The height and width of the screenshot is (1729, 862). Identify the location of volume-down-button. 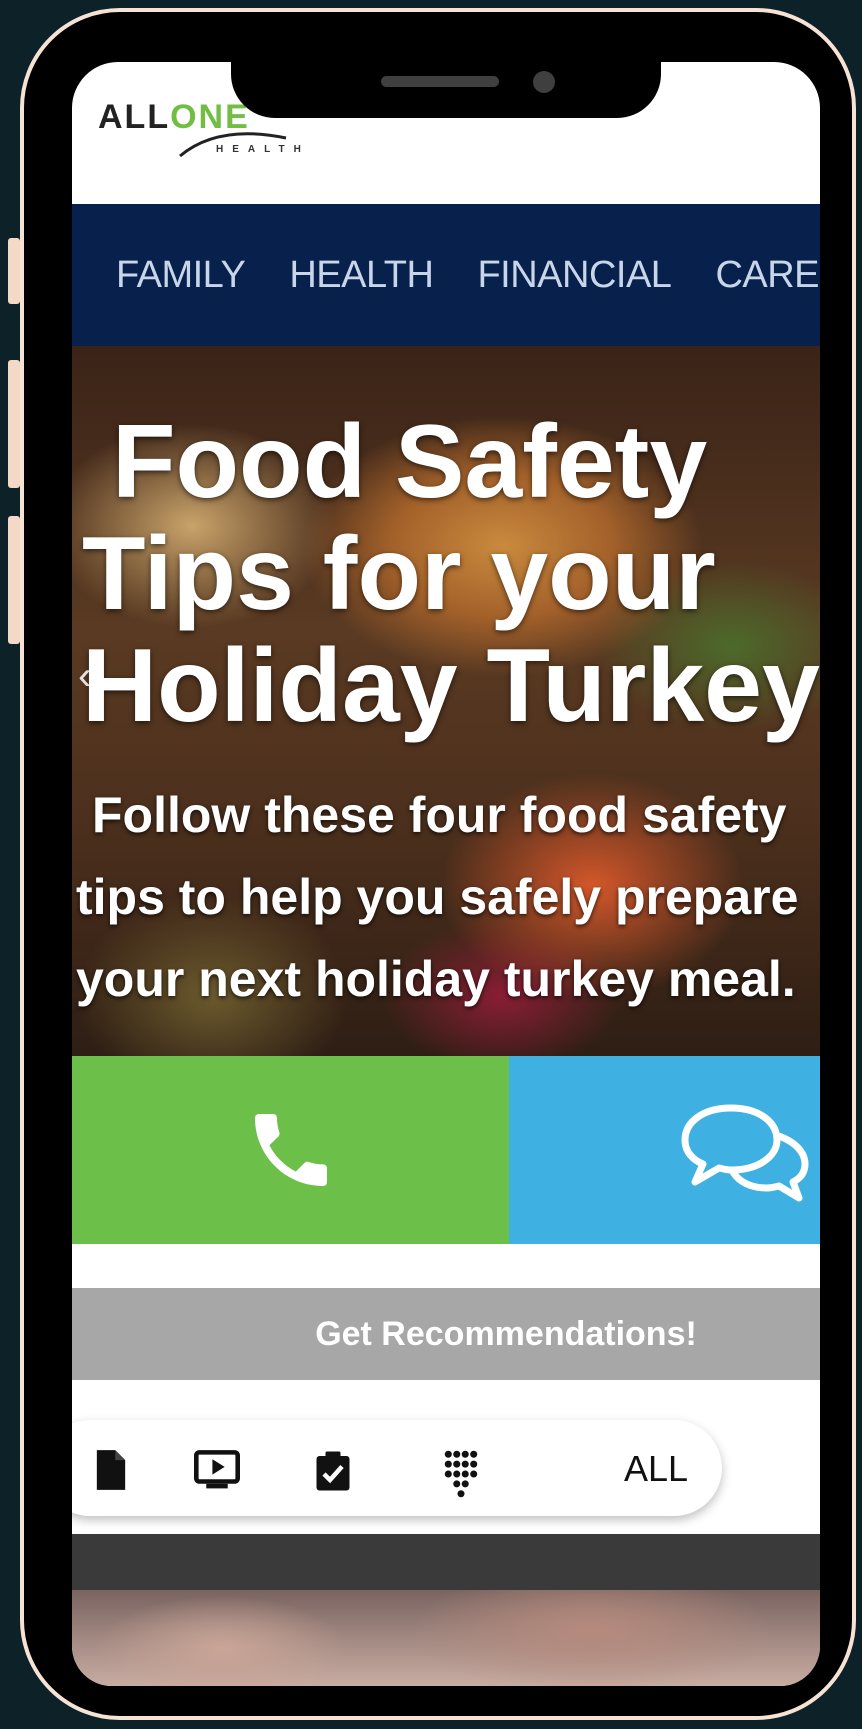
(14, 580).